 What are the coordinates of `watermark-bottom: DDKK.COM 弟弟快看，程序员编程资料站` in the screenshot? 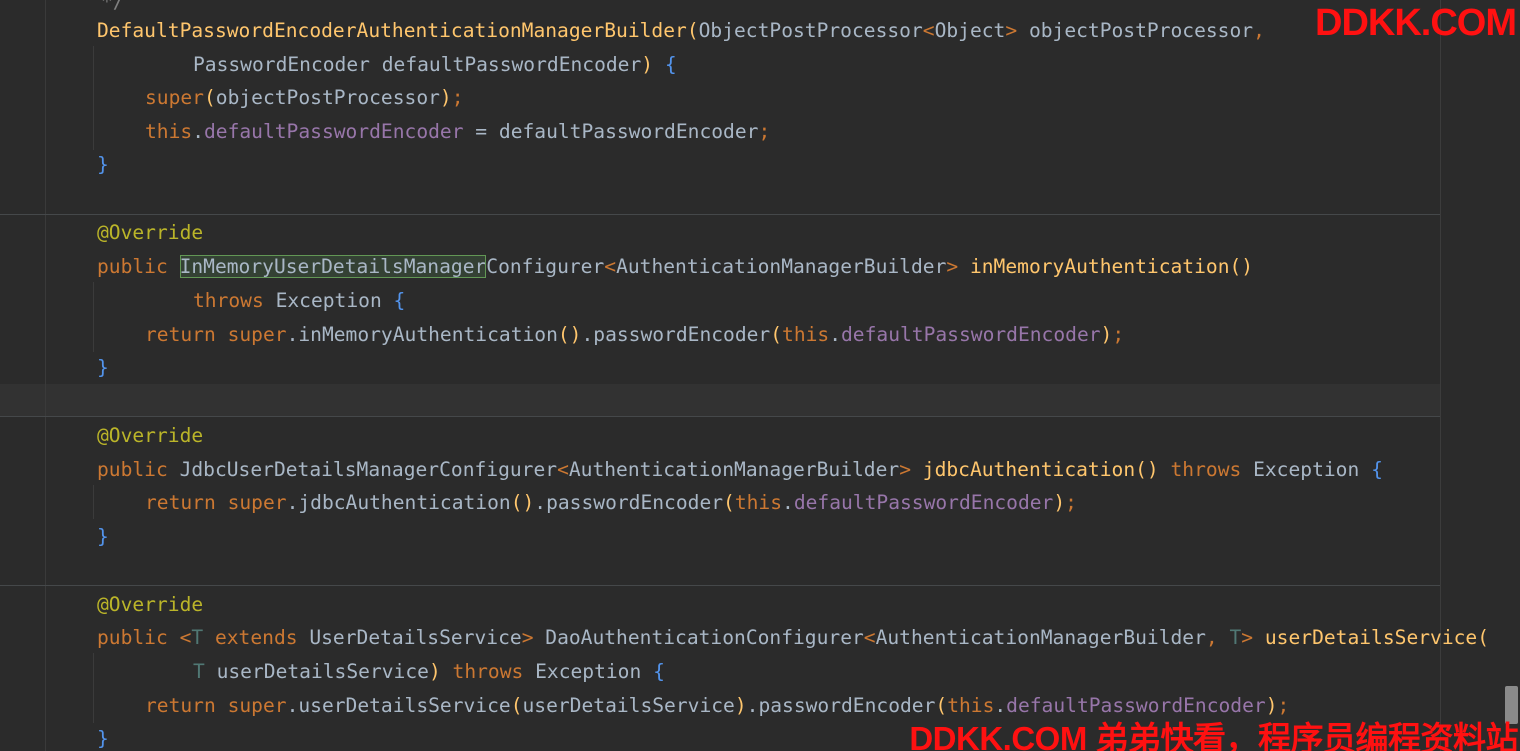 It's located at (1213, 735).